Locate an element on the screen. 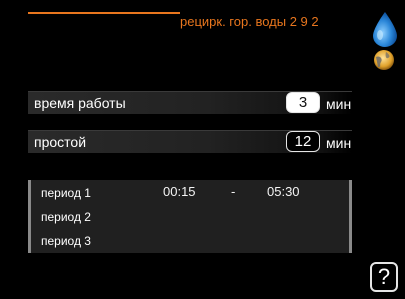  sun-icon is located at coordinates (384, 60).